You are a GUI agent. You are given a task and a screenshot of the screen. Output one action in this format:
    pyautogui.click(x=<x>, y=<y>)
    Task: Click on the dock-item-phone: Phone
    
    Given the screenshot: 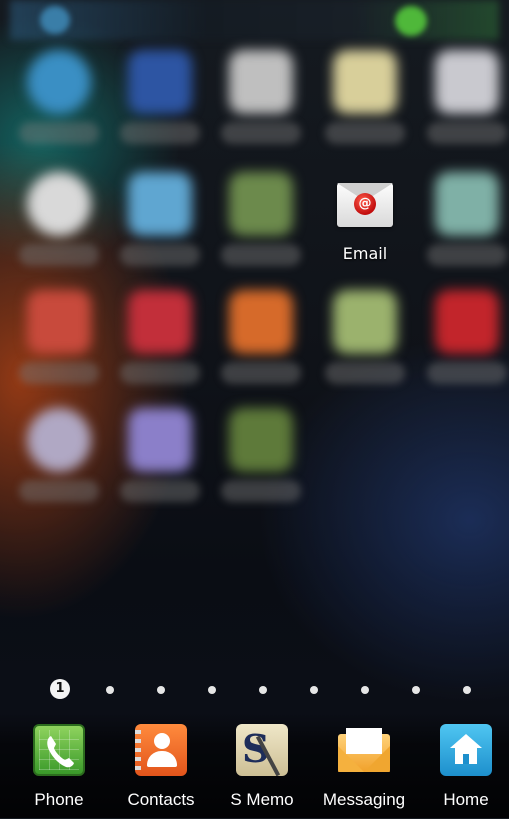 What is the action you would take?
    pyautogui.click(x=59, y=771)
    